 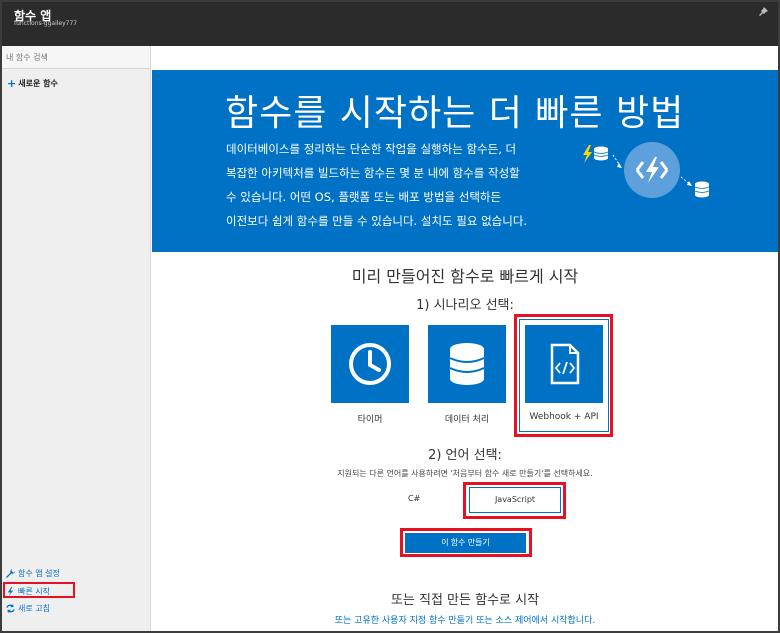 I want to click on wrench-icon, so click(x=10, y=573).